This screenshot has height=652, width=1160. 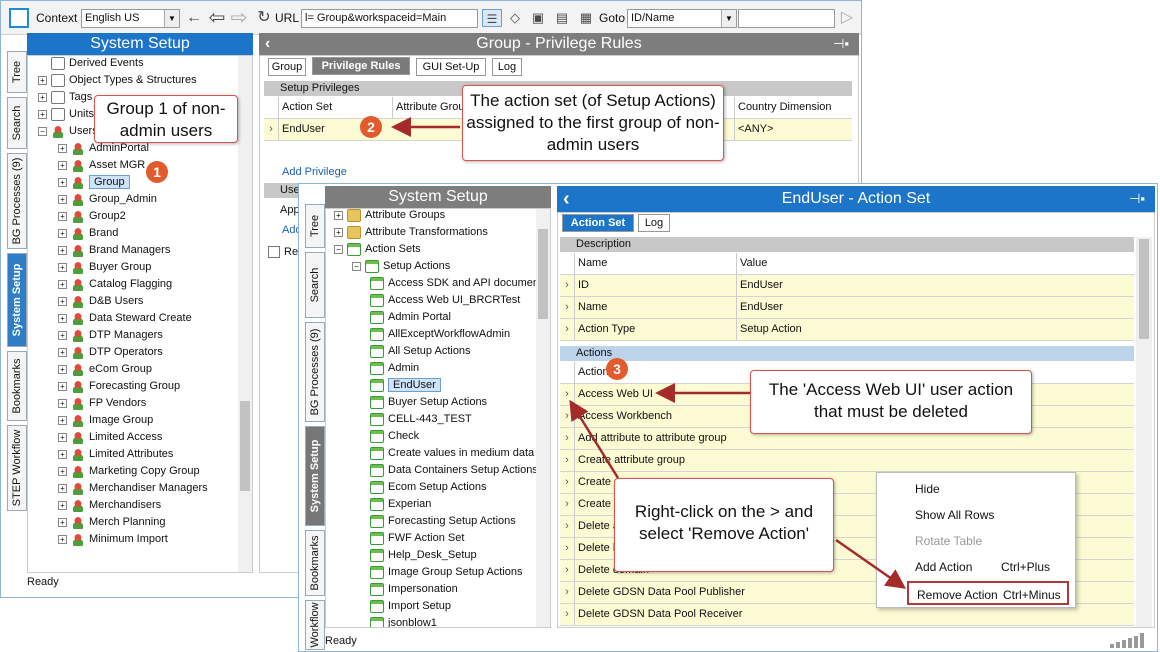 I want to click on signal-icon, so click(x=1132, y=639).